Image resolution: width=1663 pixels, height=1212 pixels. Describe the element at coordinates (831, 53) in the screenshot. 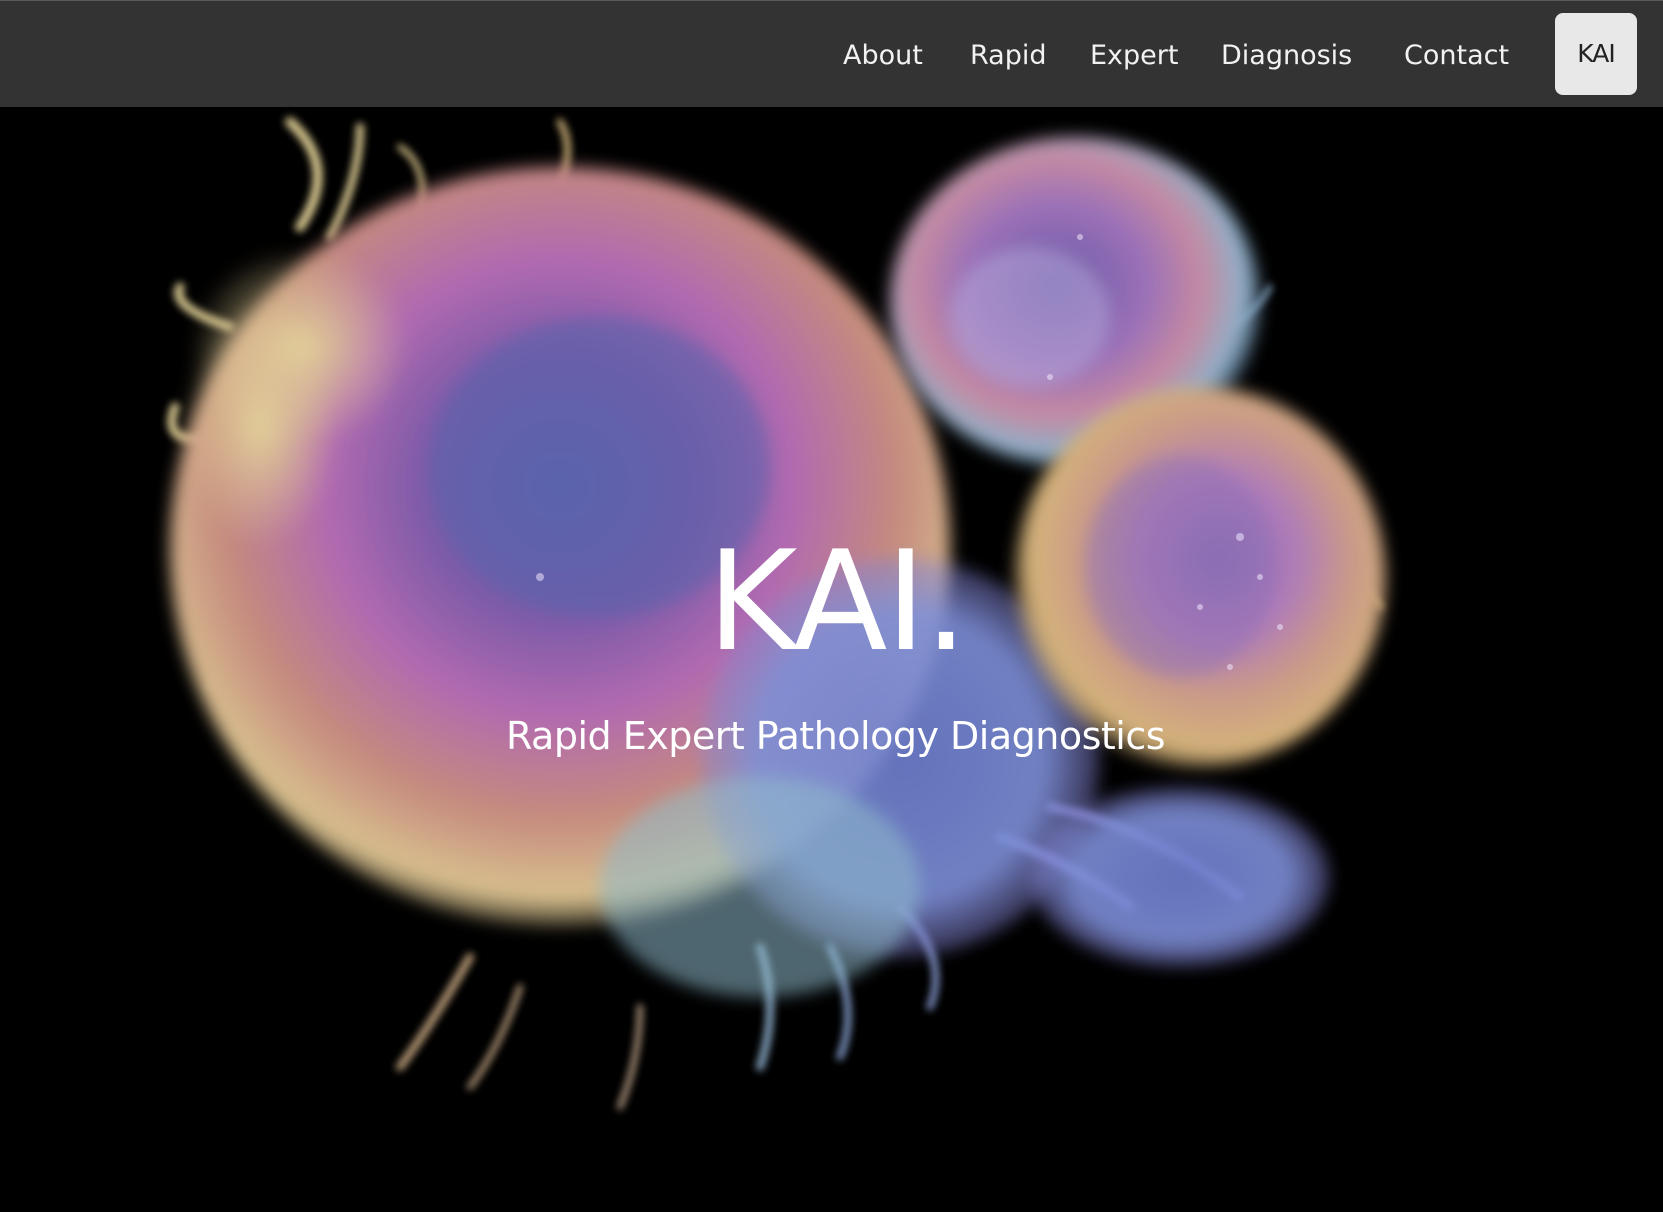

I see `top-navbar: About Rapid Expert Diagnosis Contact KAI` at that location.